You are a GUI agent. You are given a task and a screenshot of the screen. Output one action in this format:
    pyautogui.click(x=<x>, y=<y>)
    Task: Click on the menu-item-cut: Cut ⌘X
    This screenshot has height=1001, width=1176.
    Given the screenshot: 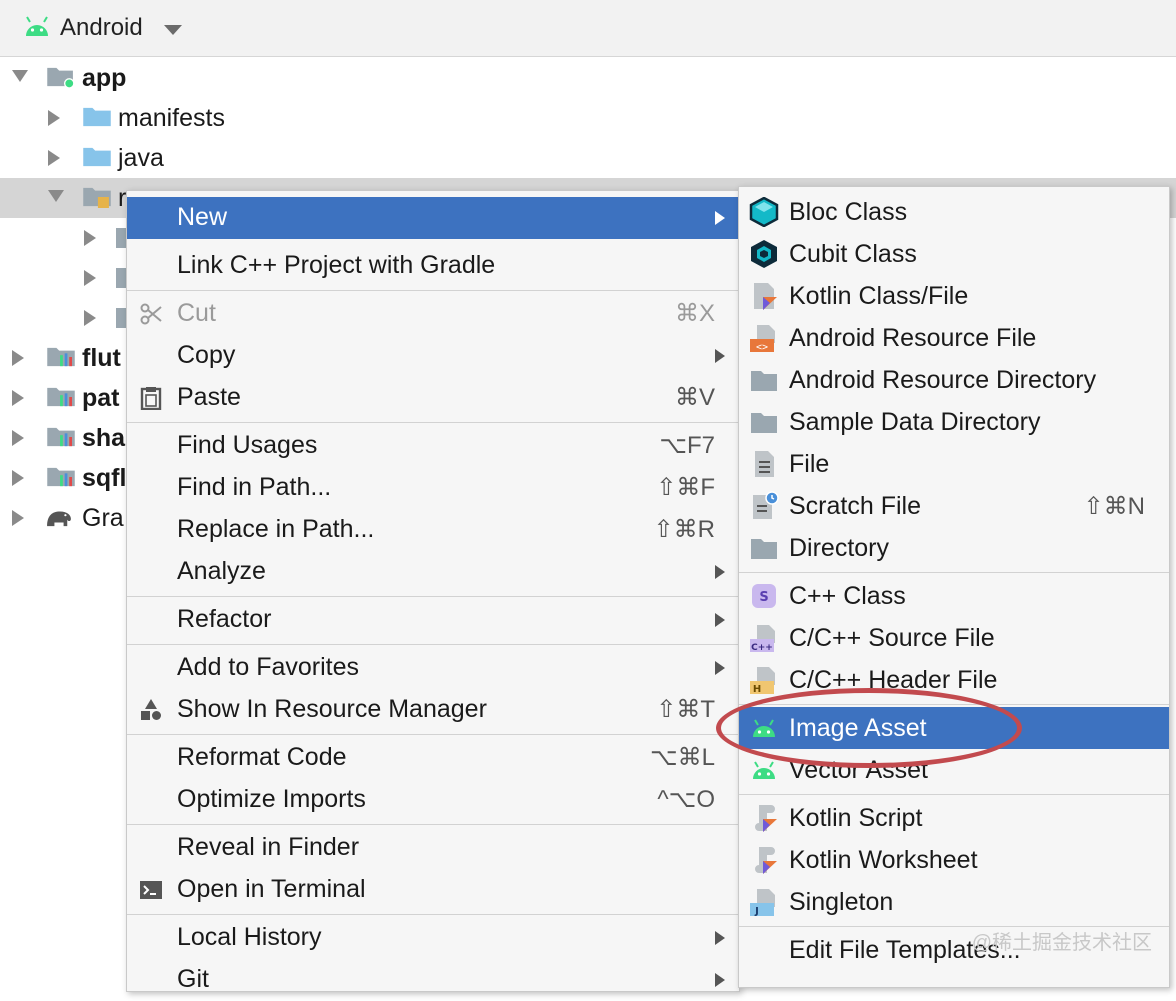 What is the action you would take?
    pyautogui.click(x=433, y=314)
    